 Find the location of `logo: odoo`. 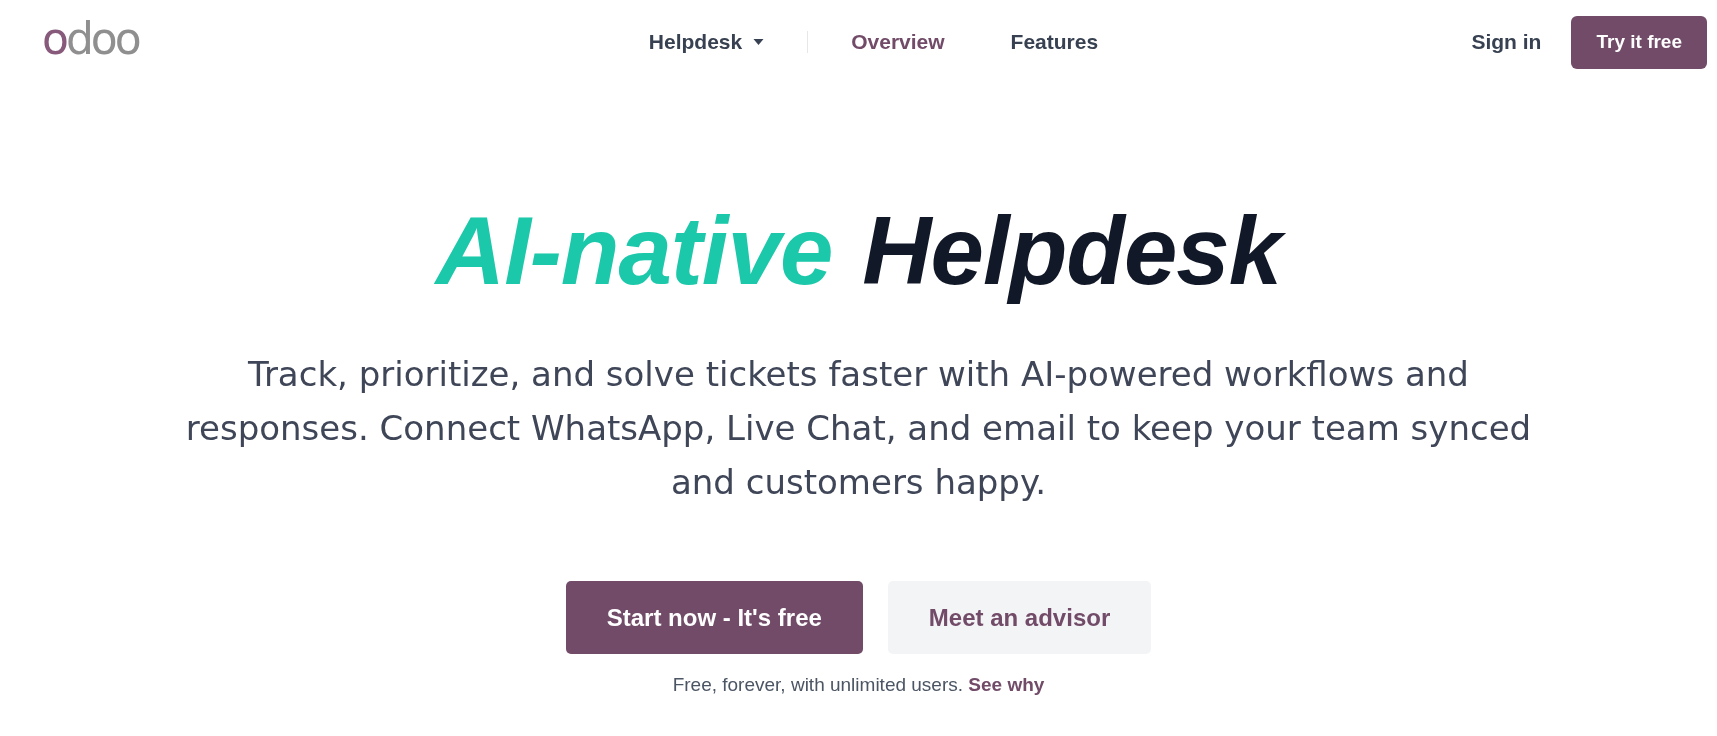

logo: odoo is located at coordinates (90, 42).